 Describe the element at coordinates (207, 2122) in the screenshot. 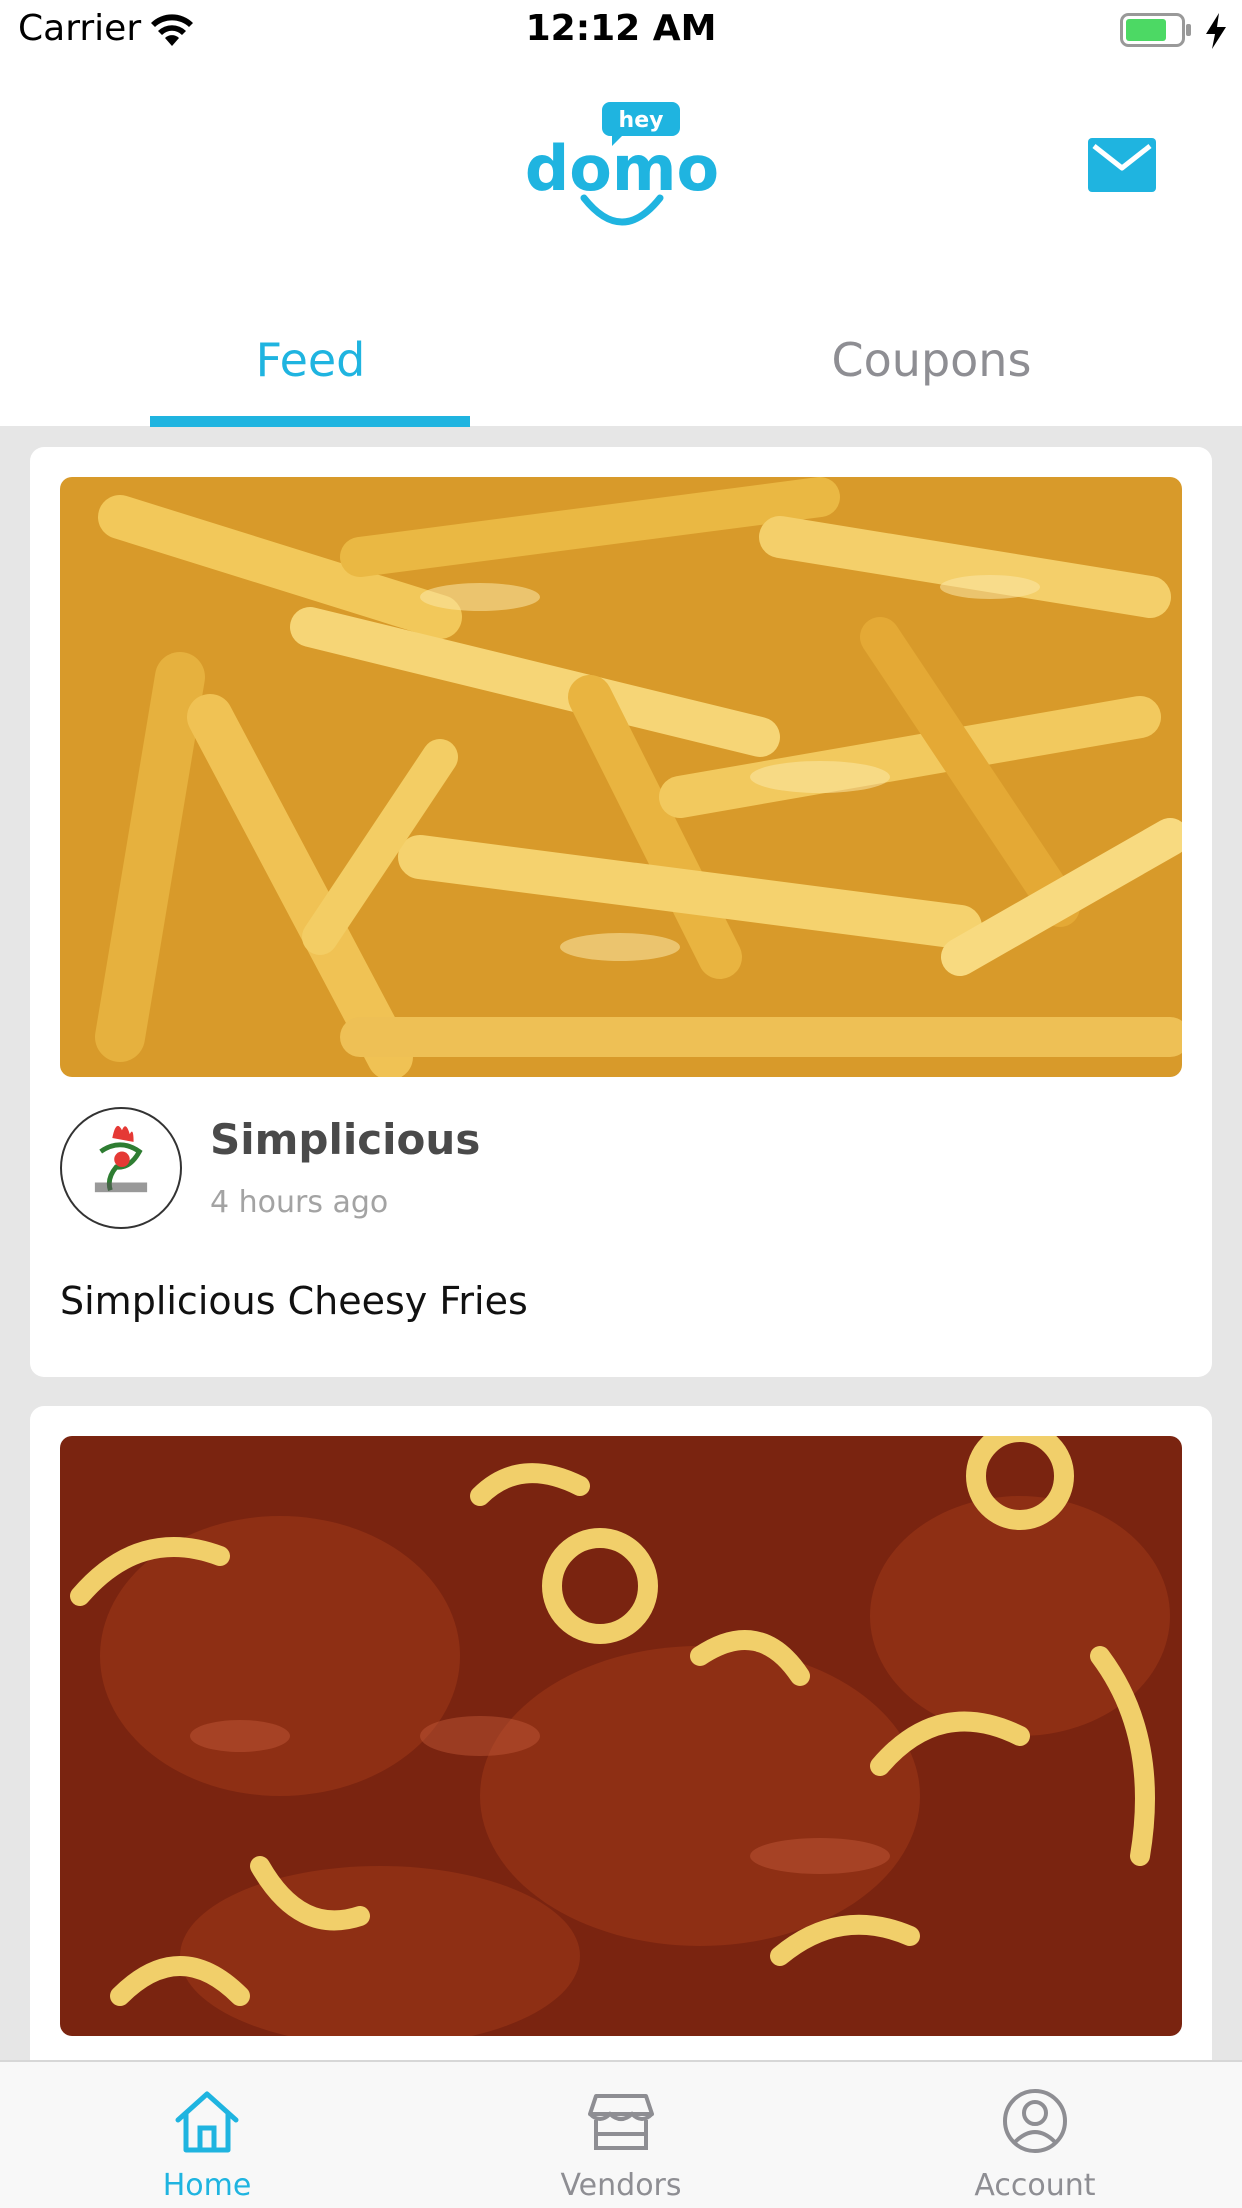

I see `home-icon` at that location.